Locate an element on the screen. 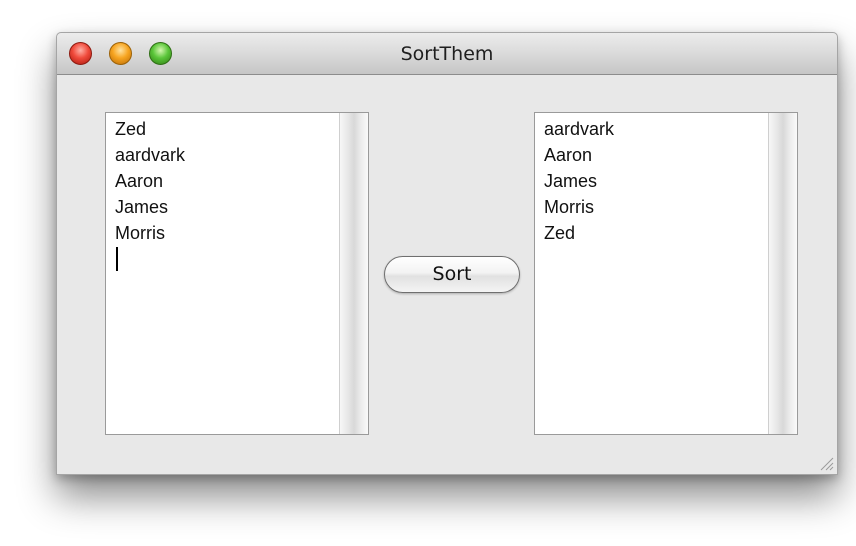 Image resolution: width=856 pixels, height=546 pixels. output-line: Morris is located at coordinates (569, 207).